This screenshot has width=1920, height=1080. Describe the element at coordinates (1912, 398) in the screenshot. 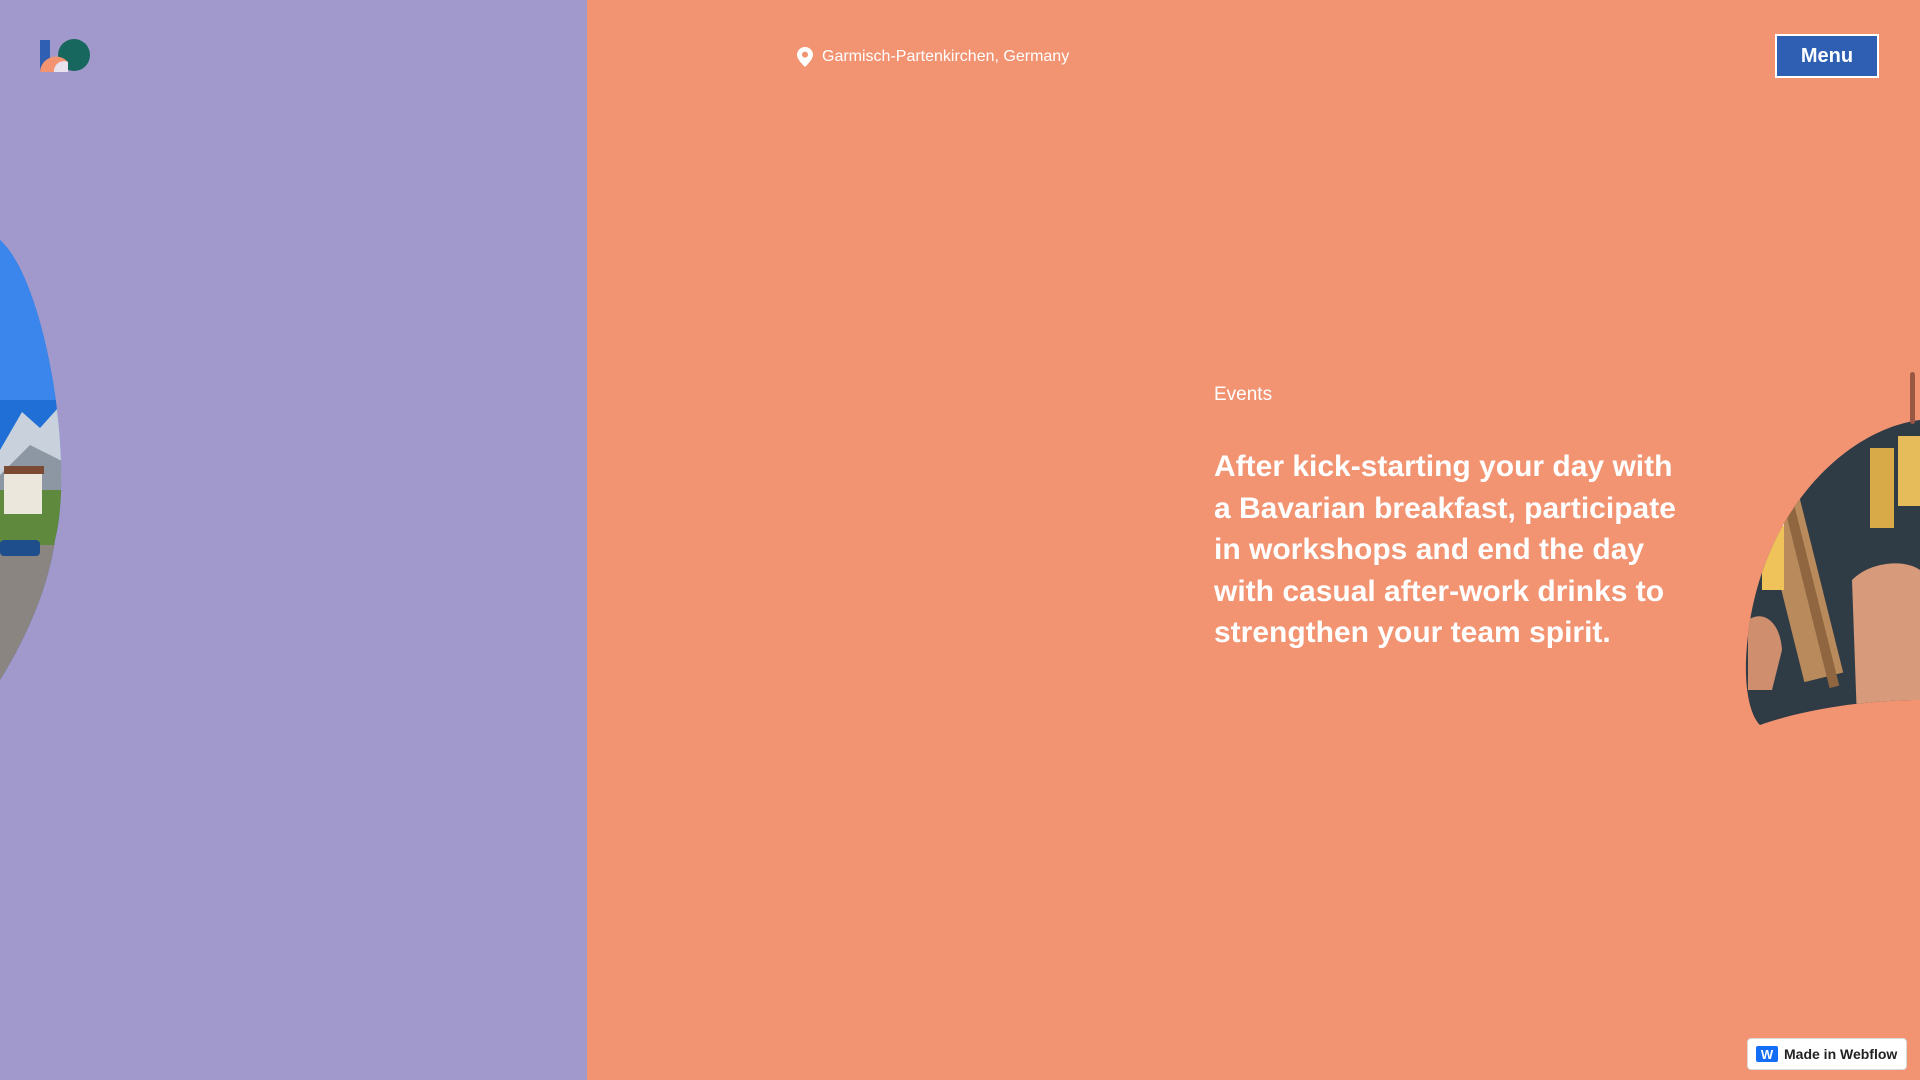

I see `scrollbar-thumb` at that location.